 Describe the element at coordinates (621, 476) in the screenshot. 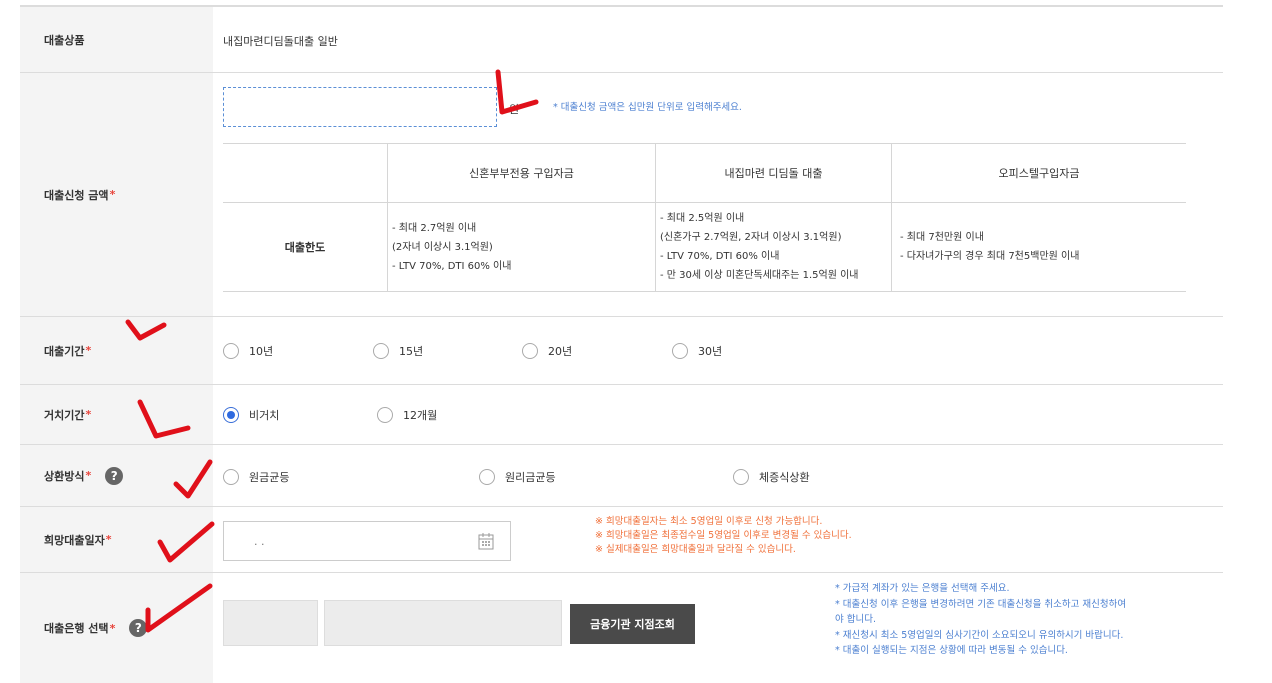

I see `repay-row: 상환방식 *? 원금균등 원리금균등 체증식상환` at that location.